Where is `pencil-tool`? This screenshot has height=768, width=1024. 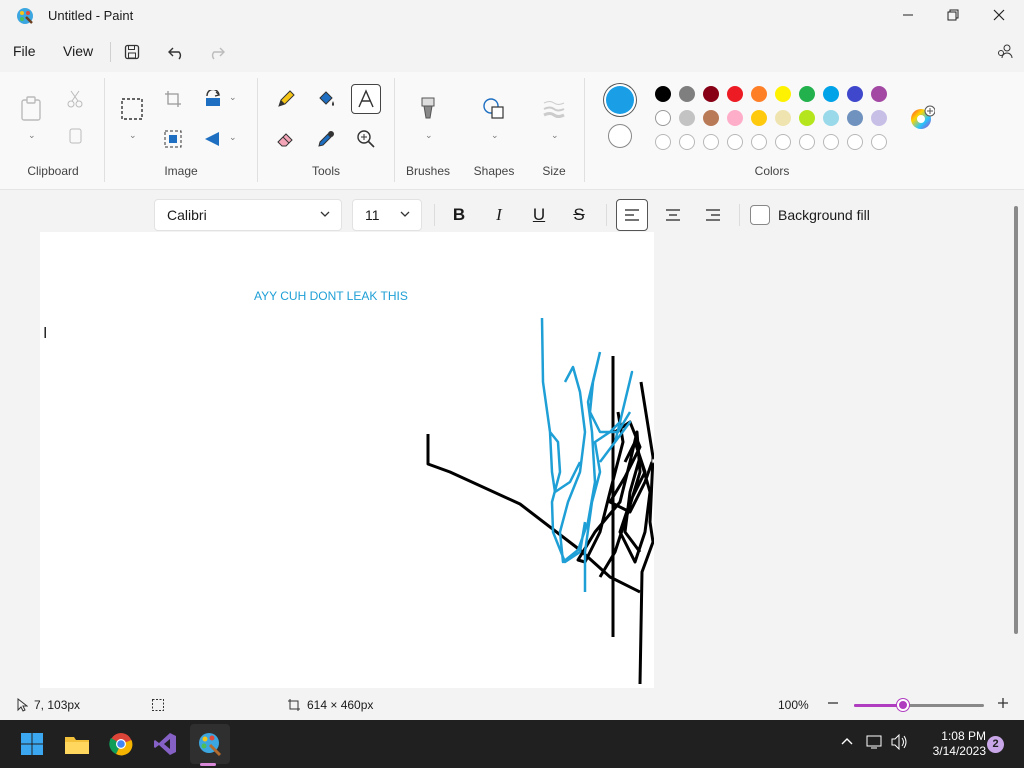
pencil-tool is located at coordinates (286, 99).